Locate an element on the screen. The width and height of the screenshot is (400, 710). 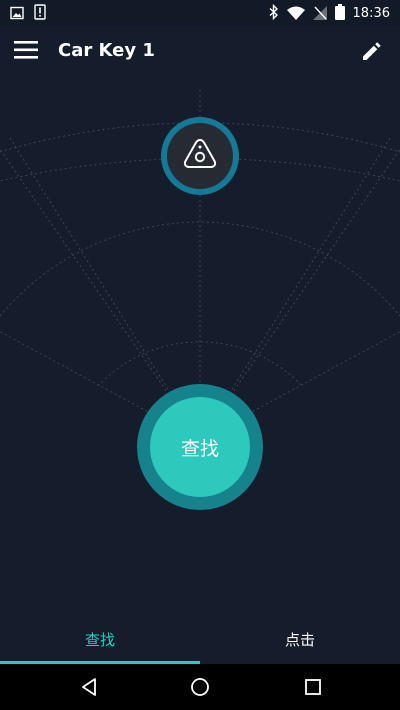
tab-bar: 查找 点击 is located at coordinates (200, 640).